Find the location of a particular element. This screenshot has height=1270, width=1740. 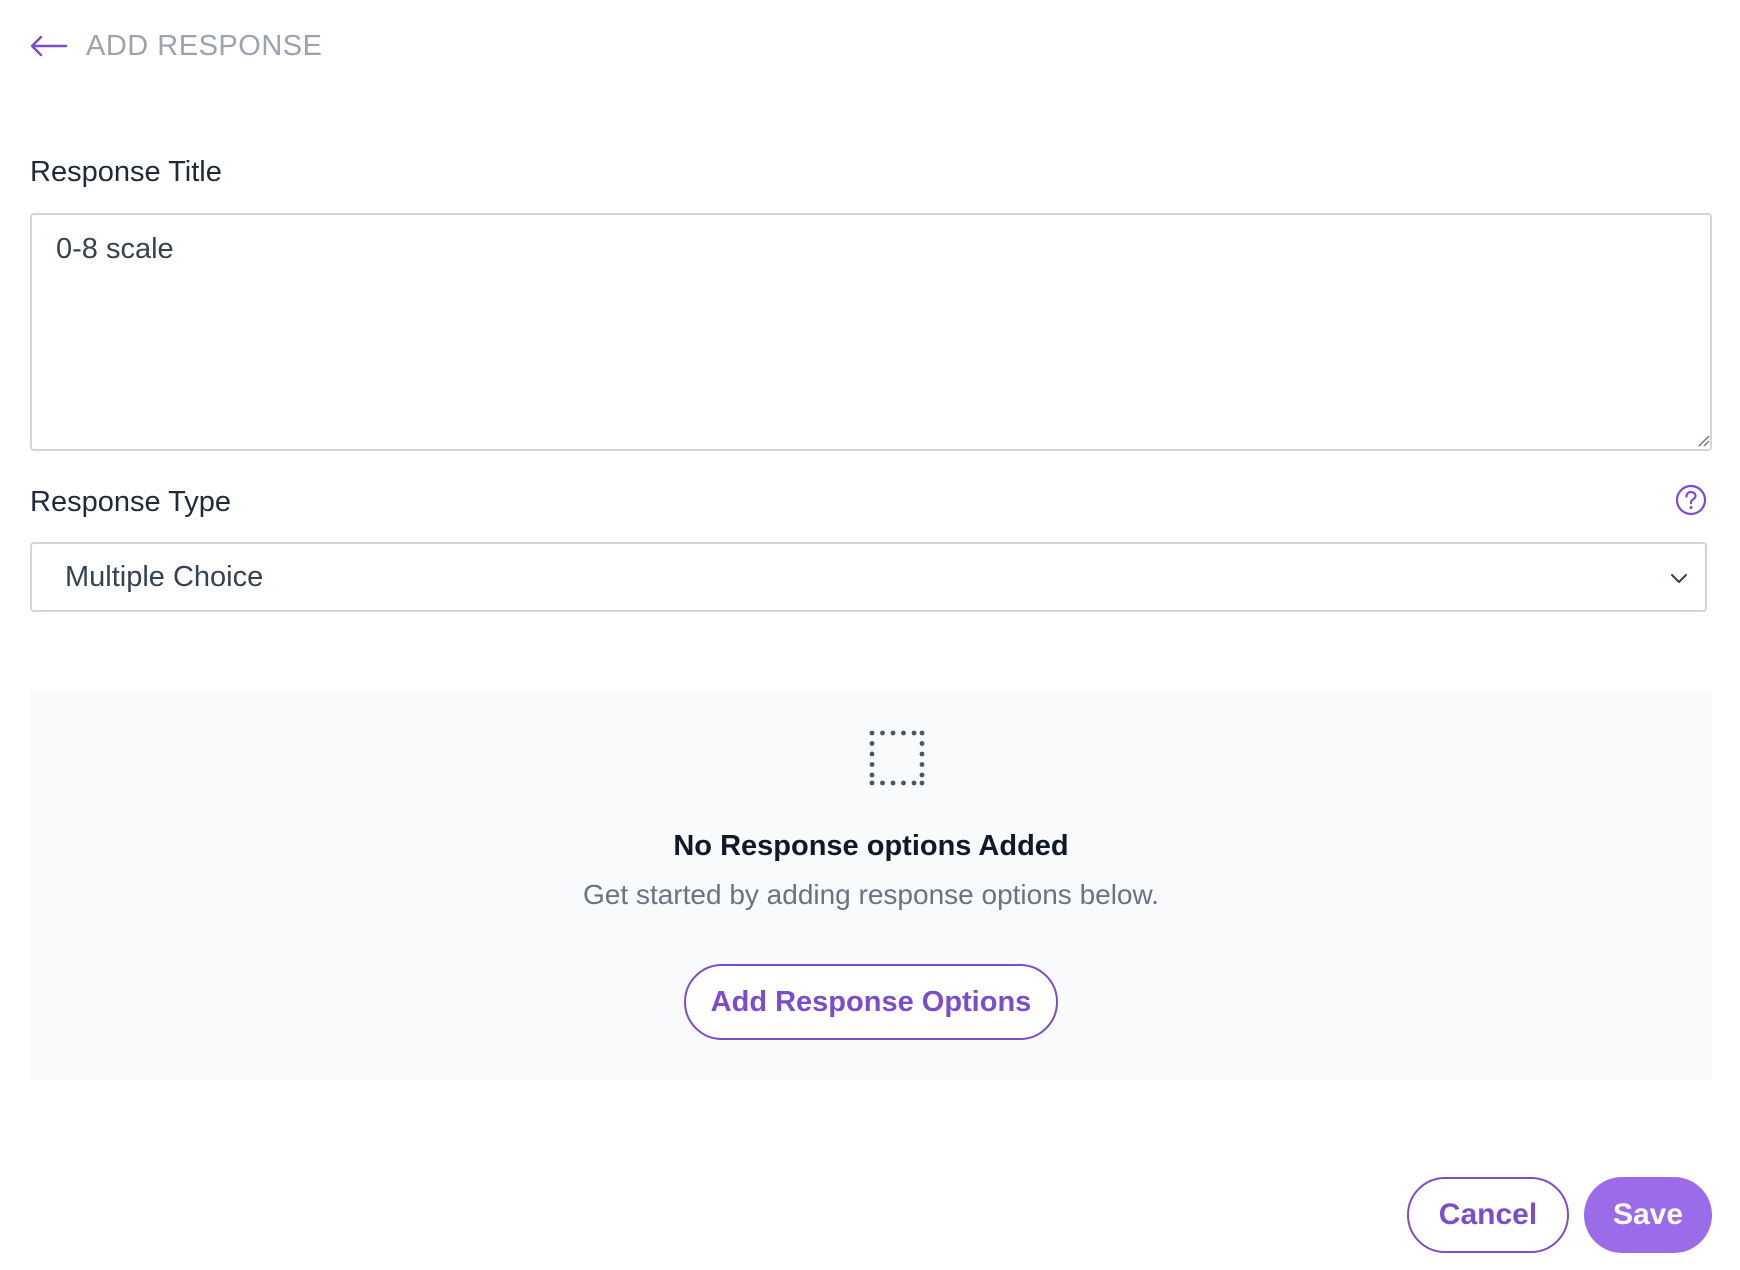

response-type-value: Multiple Choice is located at coordinates (164, 576).